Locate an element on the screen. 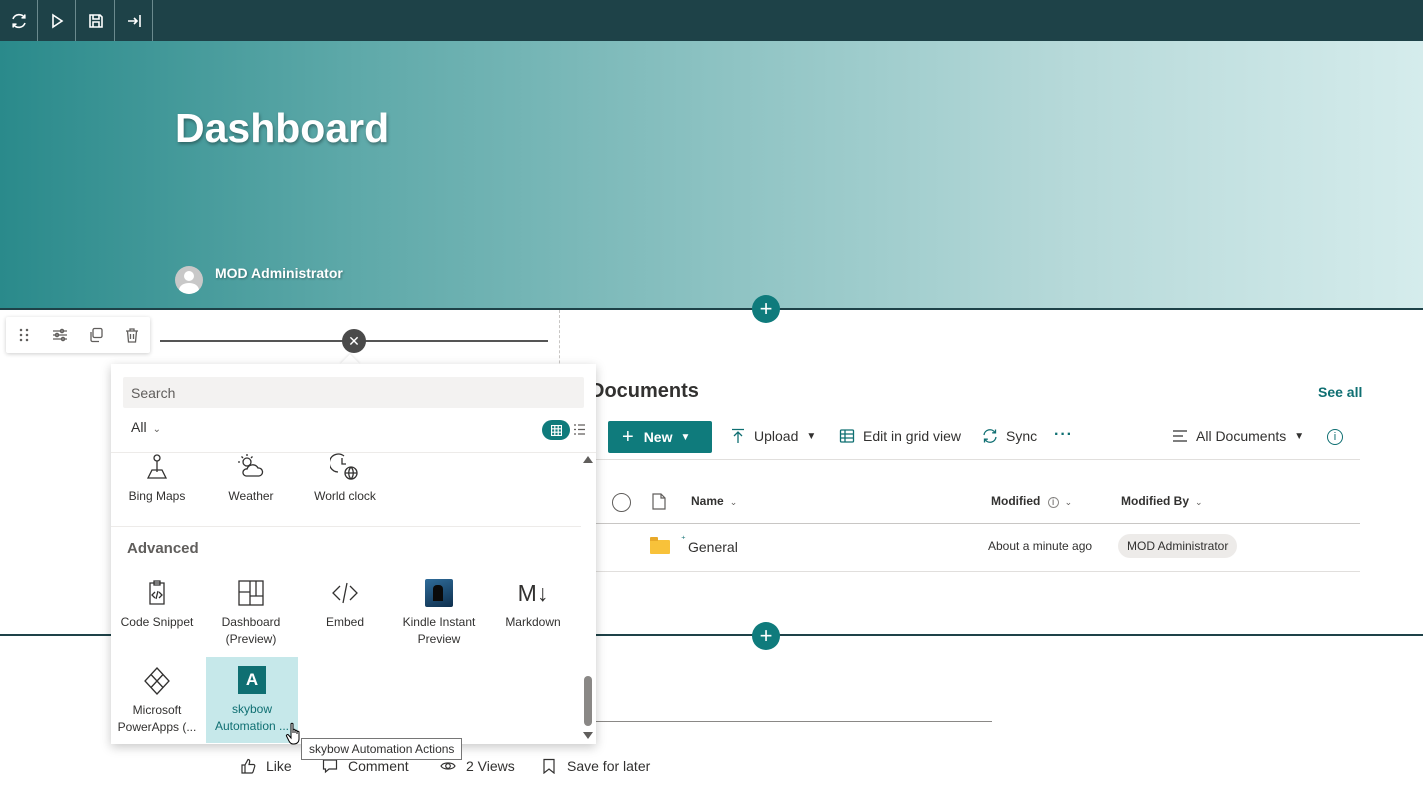 Image resolution: width=1423 pixels, height=794 pixels. tile-embed: Embed is located at coordinates (345, 603).